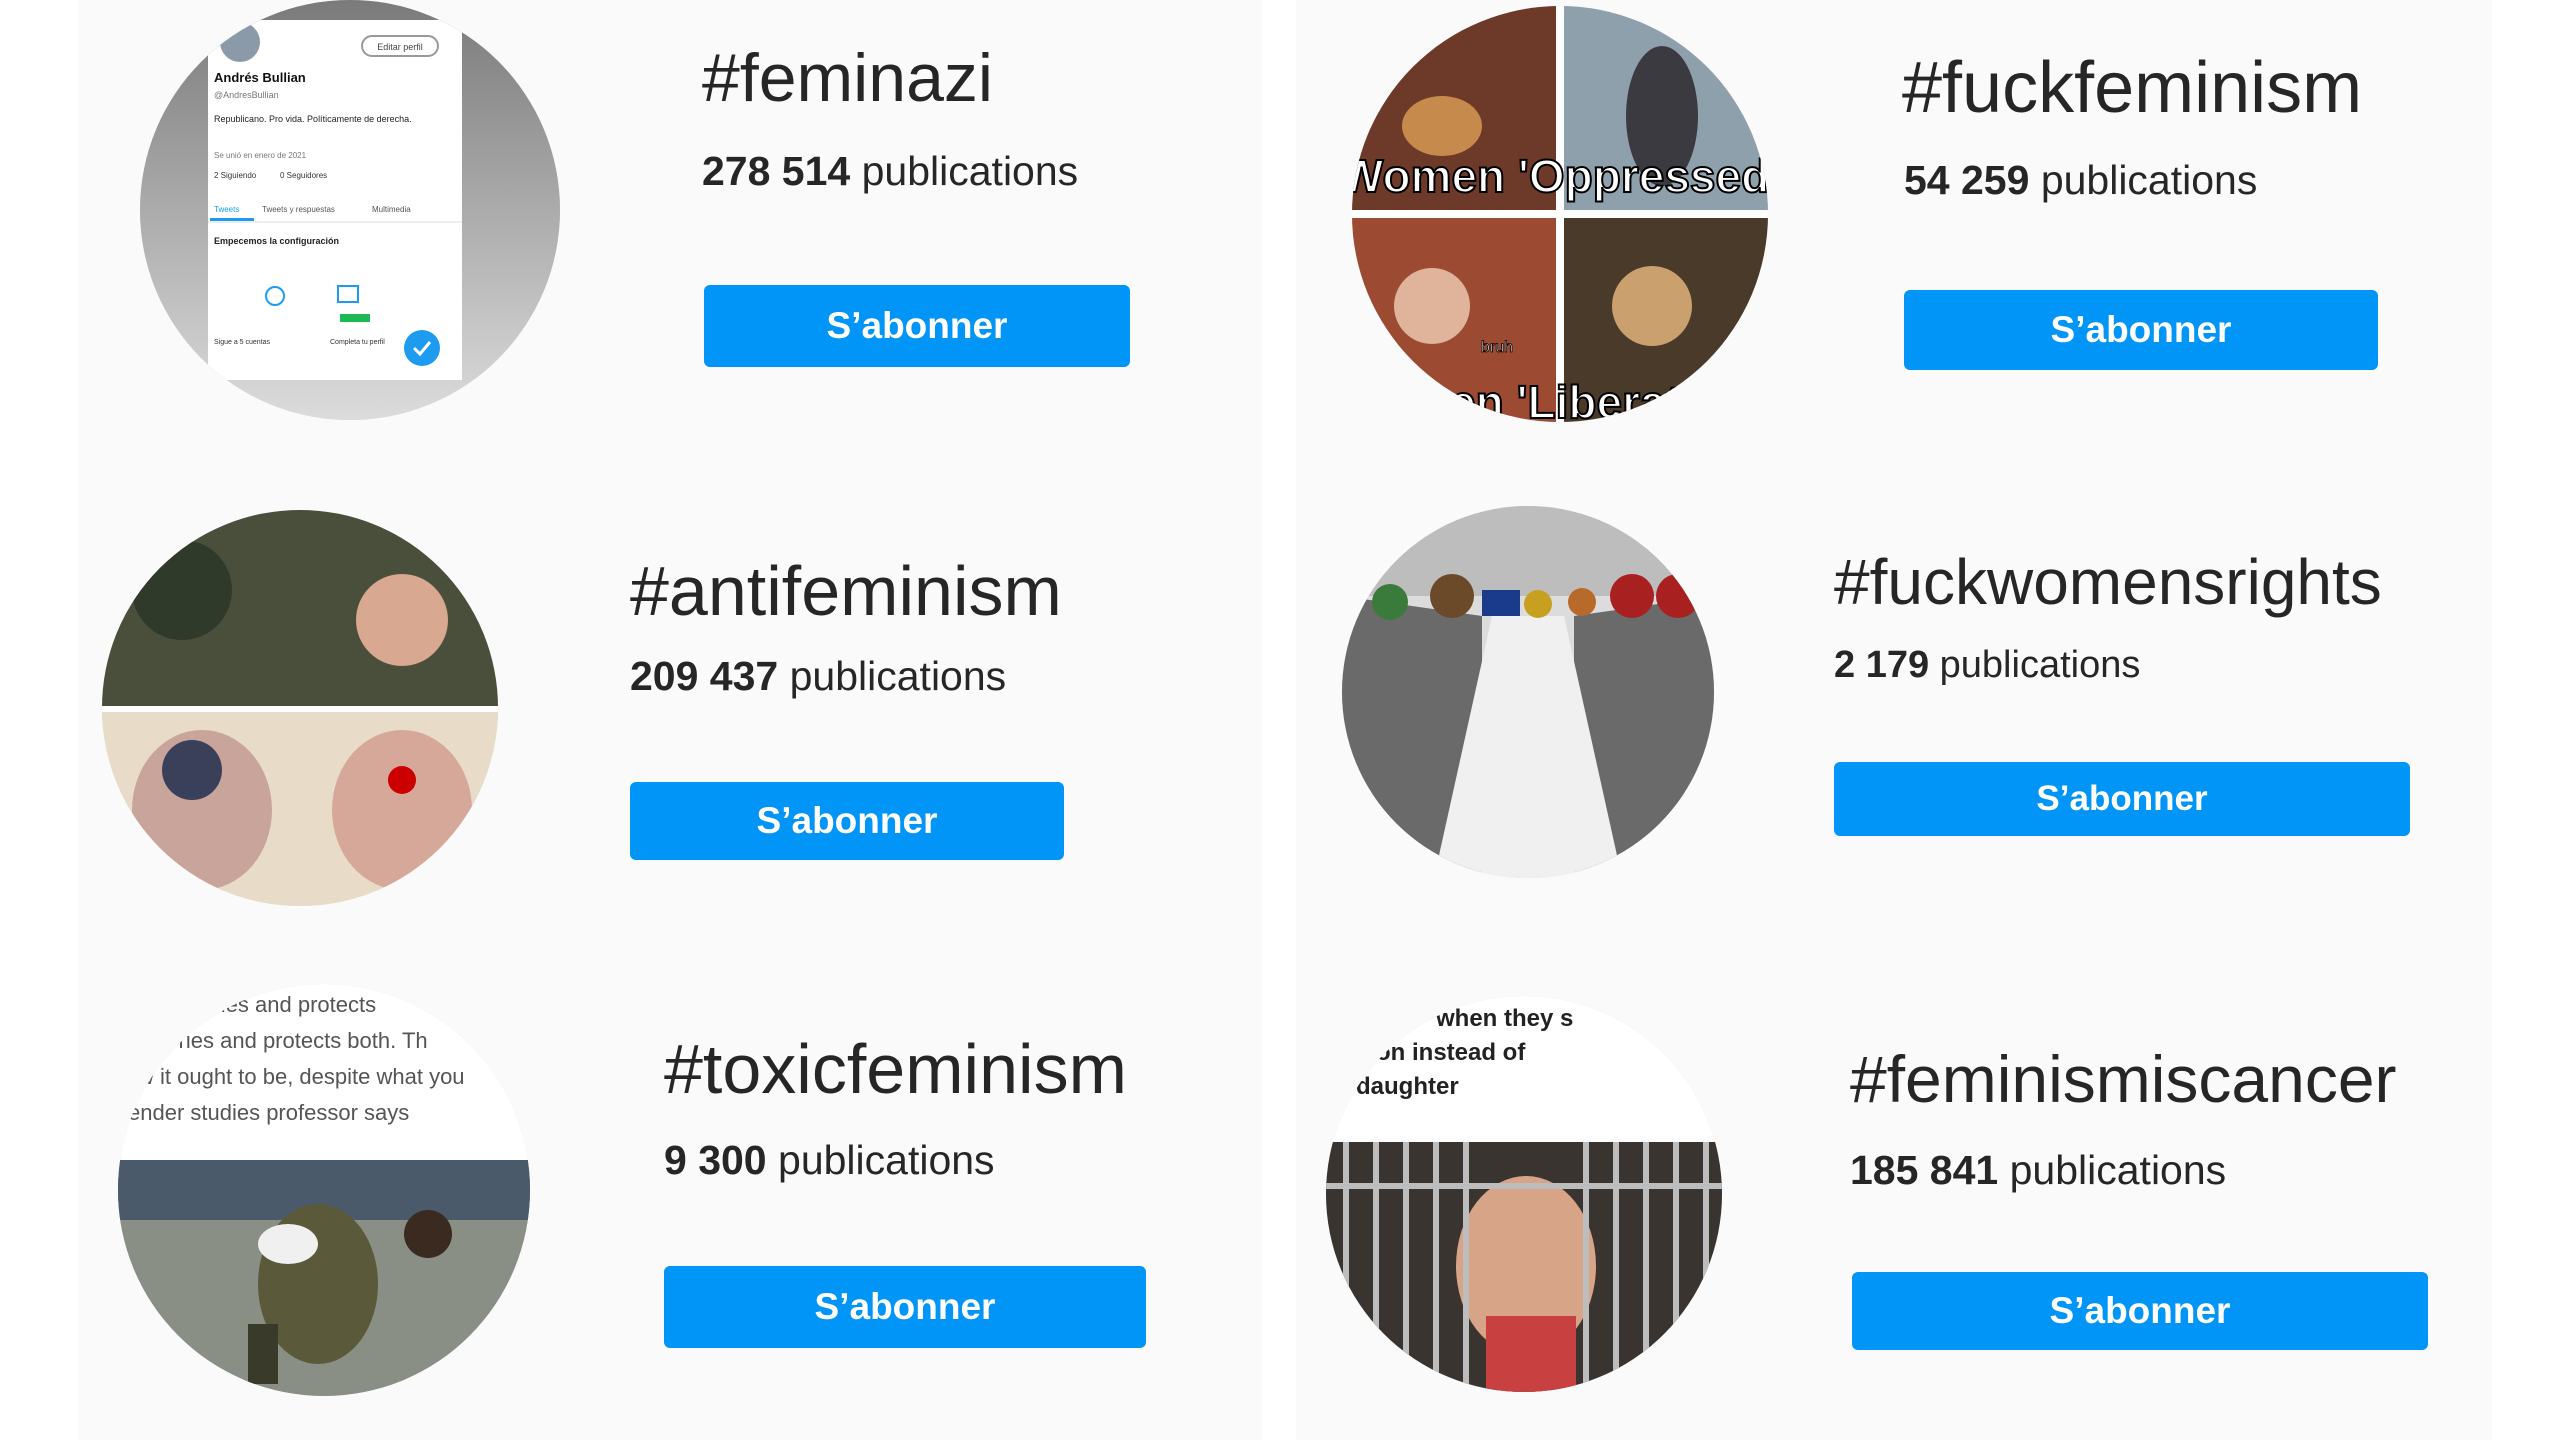  What do you see at coordinates (260, 155) in the screenshot?
I see `thumb-joined: Se unió en enero de 2021` at bounding box center [260, 155].